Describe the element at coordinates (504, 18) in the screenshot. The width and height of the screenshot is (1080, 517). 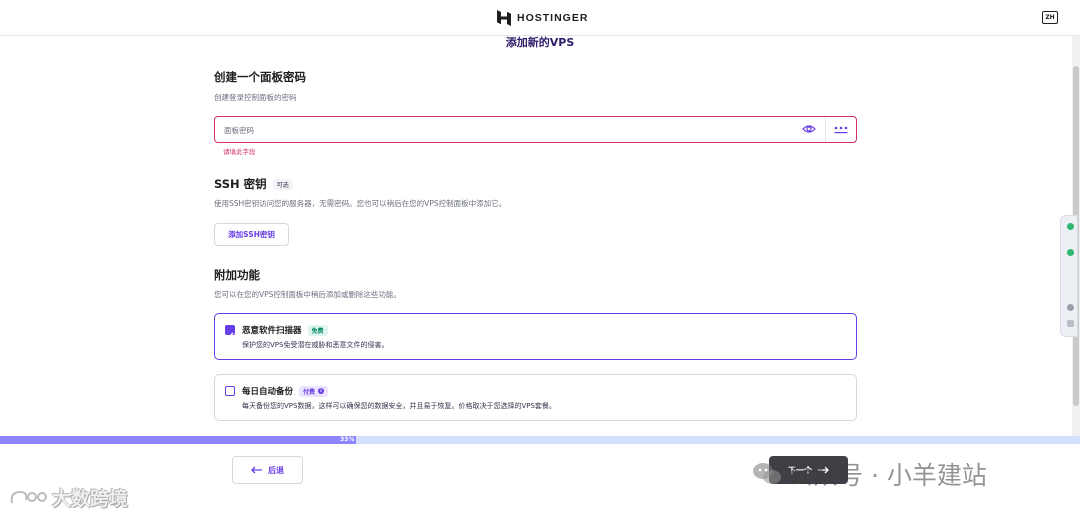
I see `hostinger-logo-icon` at that location.